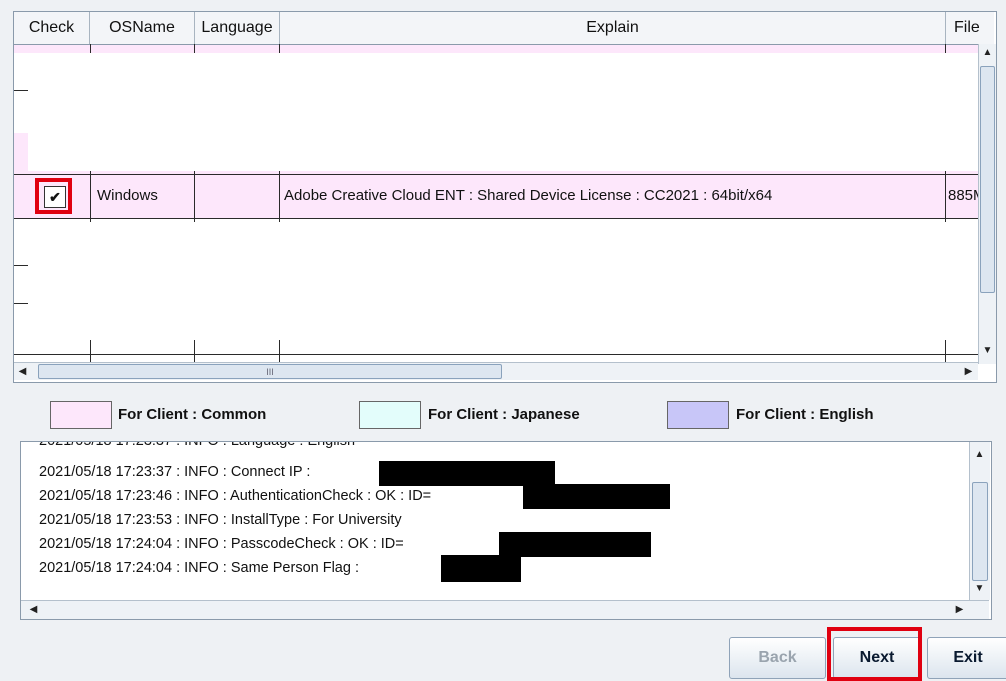 This screenshot has height=681, width=1006. I want to click on log-scroll-thumb, so click(980, 531).